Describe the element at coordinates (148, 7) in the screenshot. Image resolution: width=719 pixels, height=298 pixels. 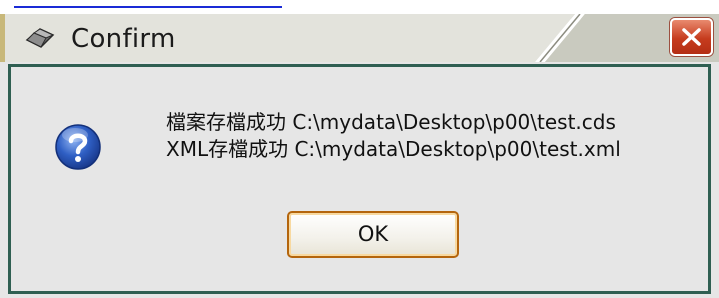
I see `underline-decoration` at that location.